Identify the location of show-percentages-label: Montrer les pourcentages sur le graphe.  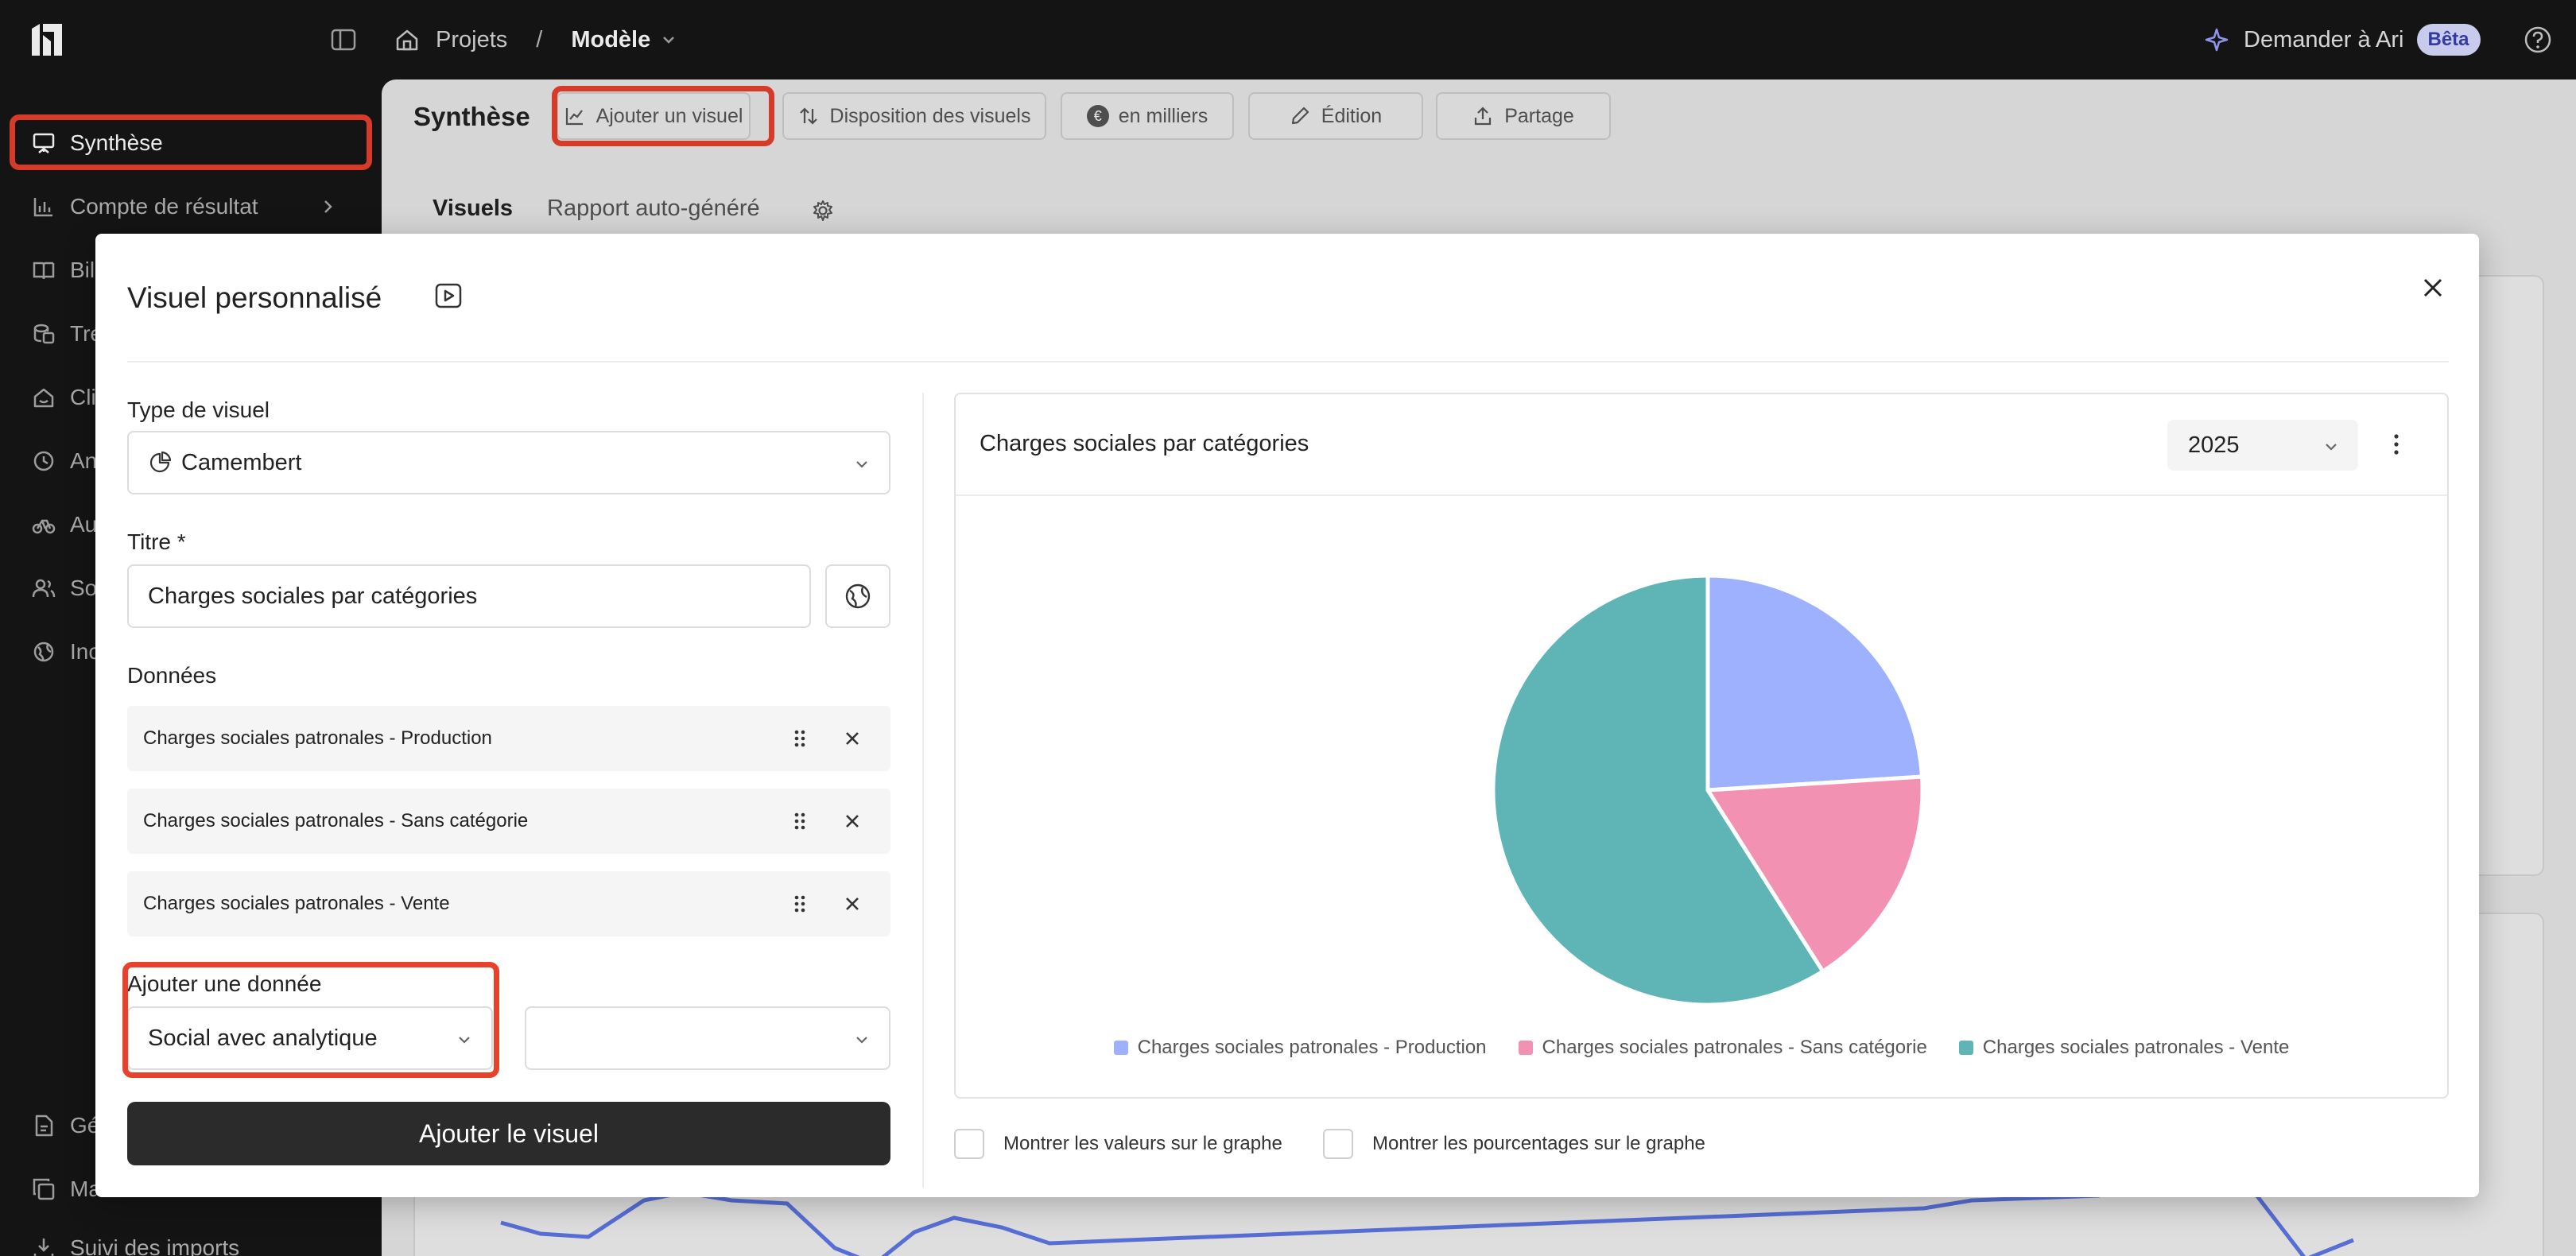
(1538, 1143).